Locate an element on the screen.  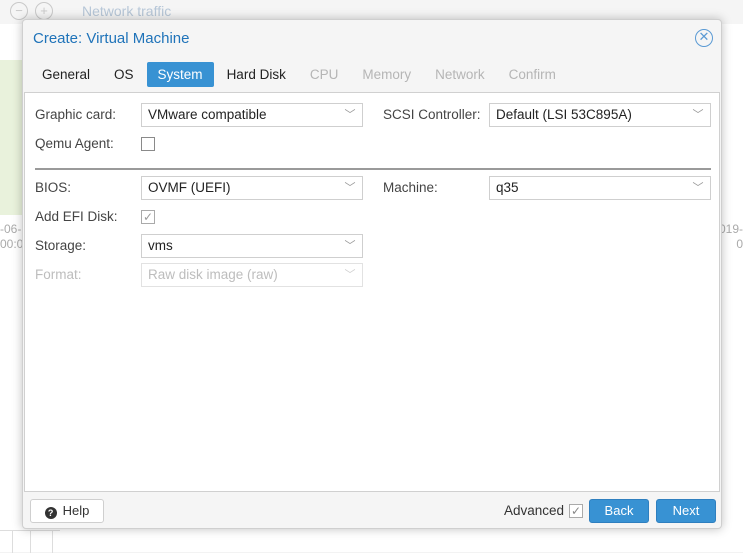
tab-memory: Memory is located at coordinates (387, 74).